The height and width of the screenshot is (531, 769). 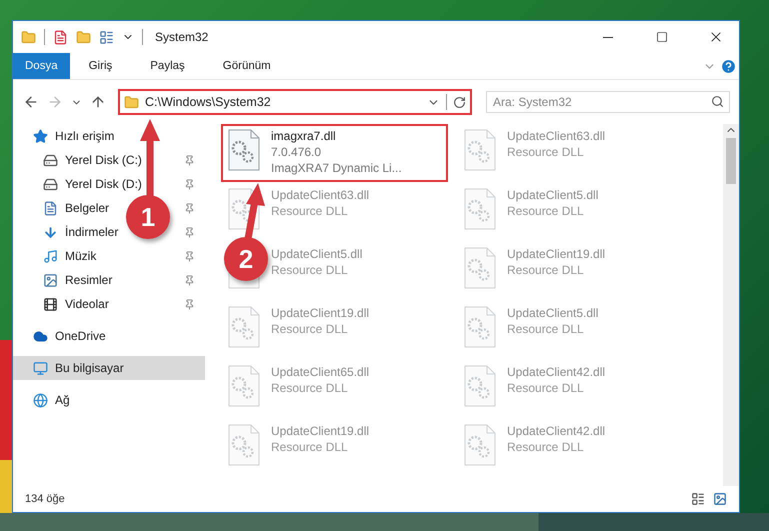 I want to click on sidebar-item: İndirmeler, so click(x=80, y=232).